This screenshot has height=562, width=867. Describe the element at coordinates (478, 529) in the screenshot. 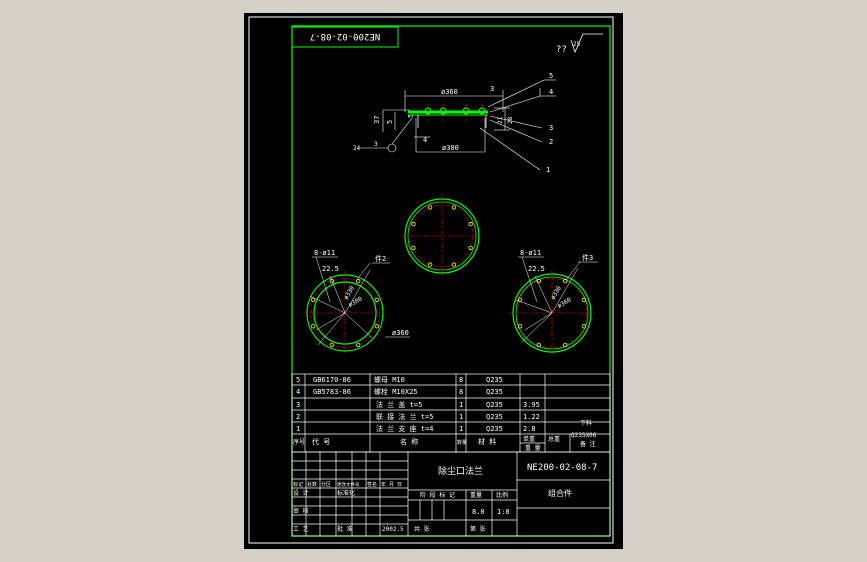

I see `tb-sheet: 第 张` at that location.